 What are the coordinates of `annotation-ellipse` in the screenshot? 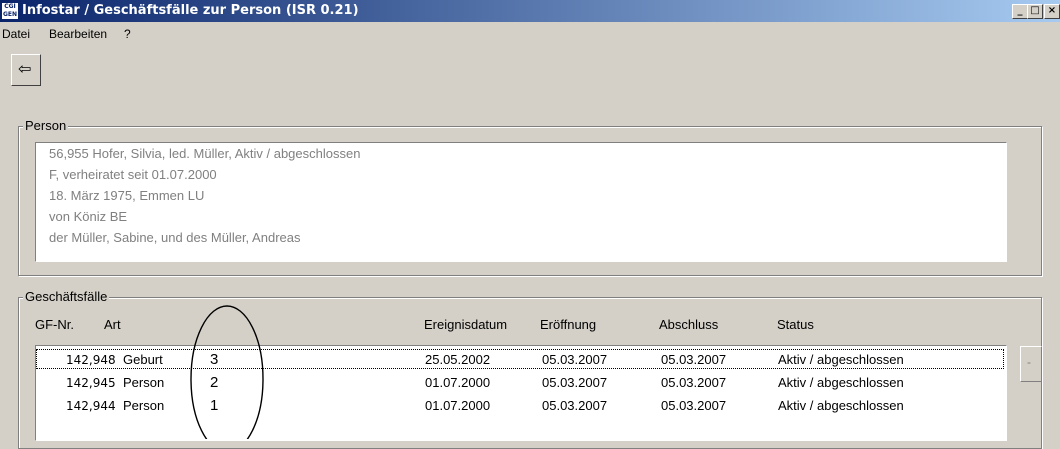 It's located at (227, 372).